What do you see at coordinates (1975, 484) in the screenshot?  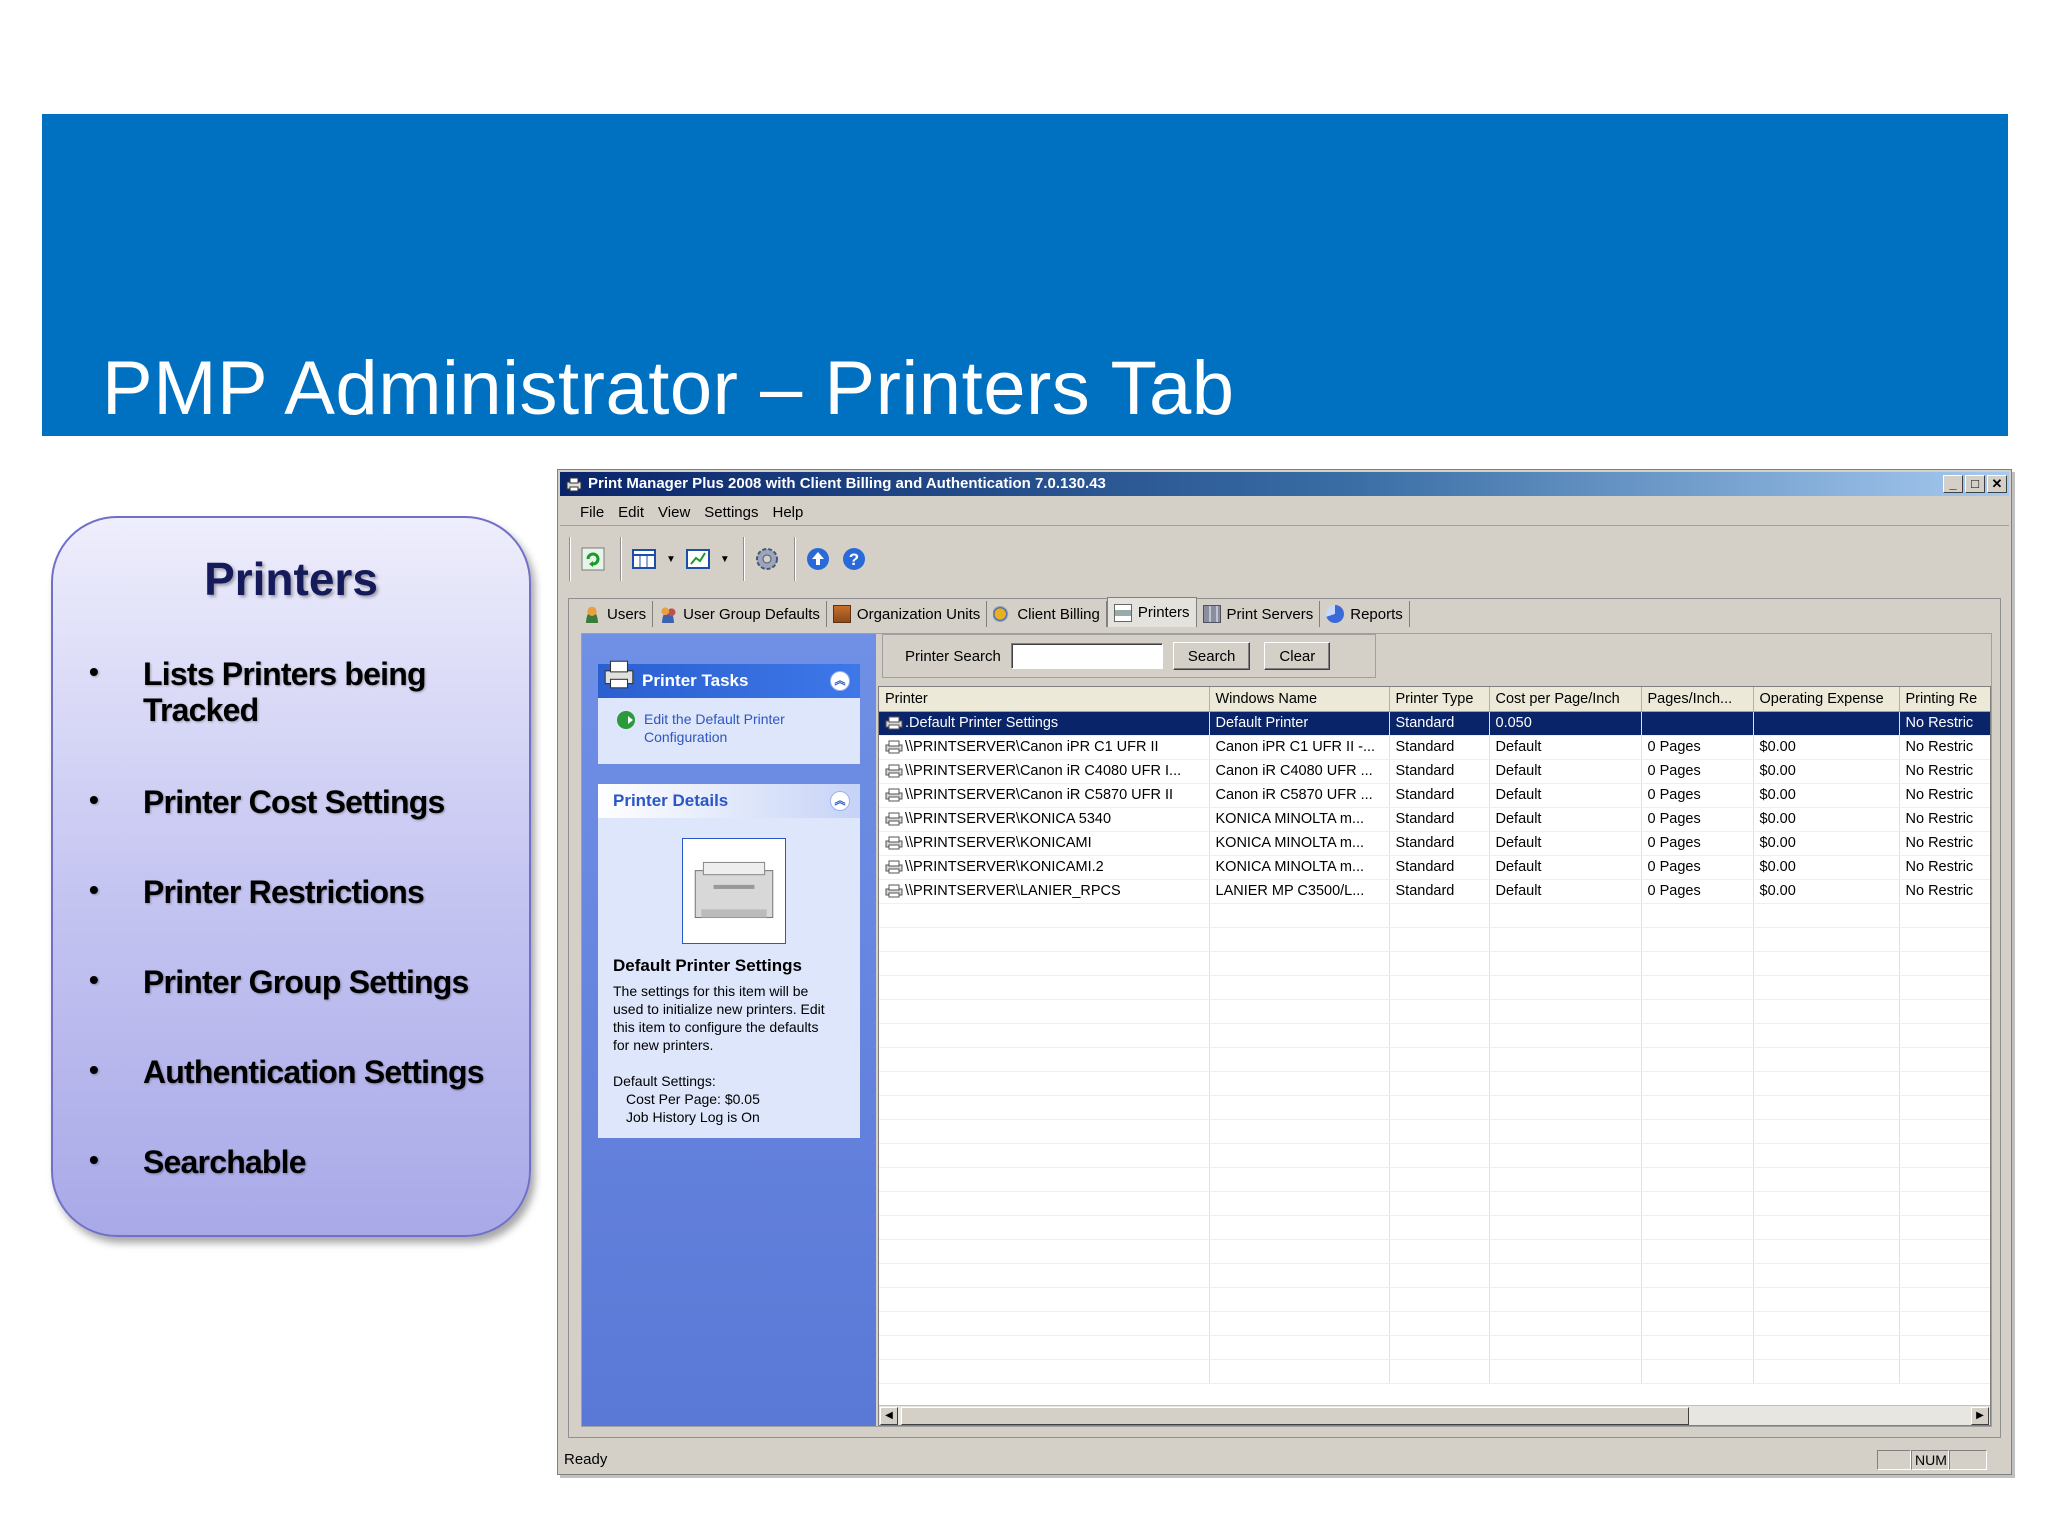 I see `maximize-button: □` at bounding box center [1975, 484].